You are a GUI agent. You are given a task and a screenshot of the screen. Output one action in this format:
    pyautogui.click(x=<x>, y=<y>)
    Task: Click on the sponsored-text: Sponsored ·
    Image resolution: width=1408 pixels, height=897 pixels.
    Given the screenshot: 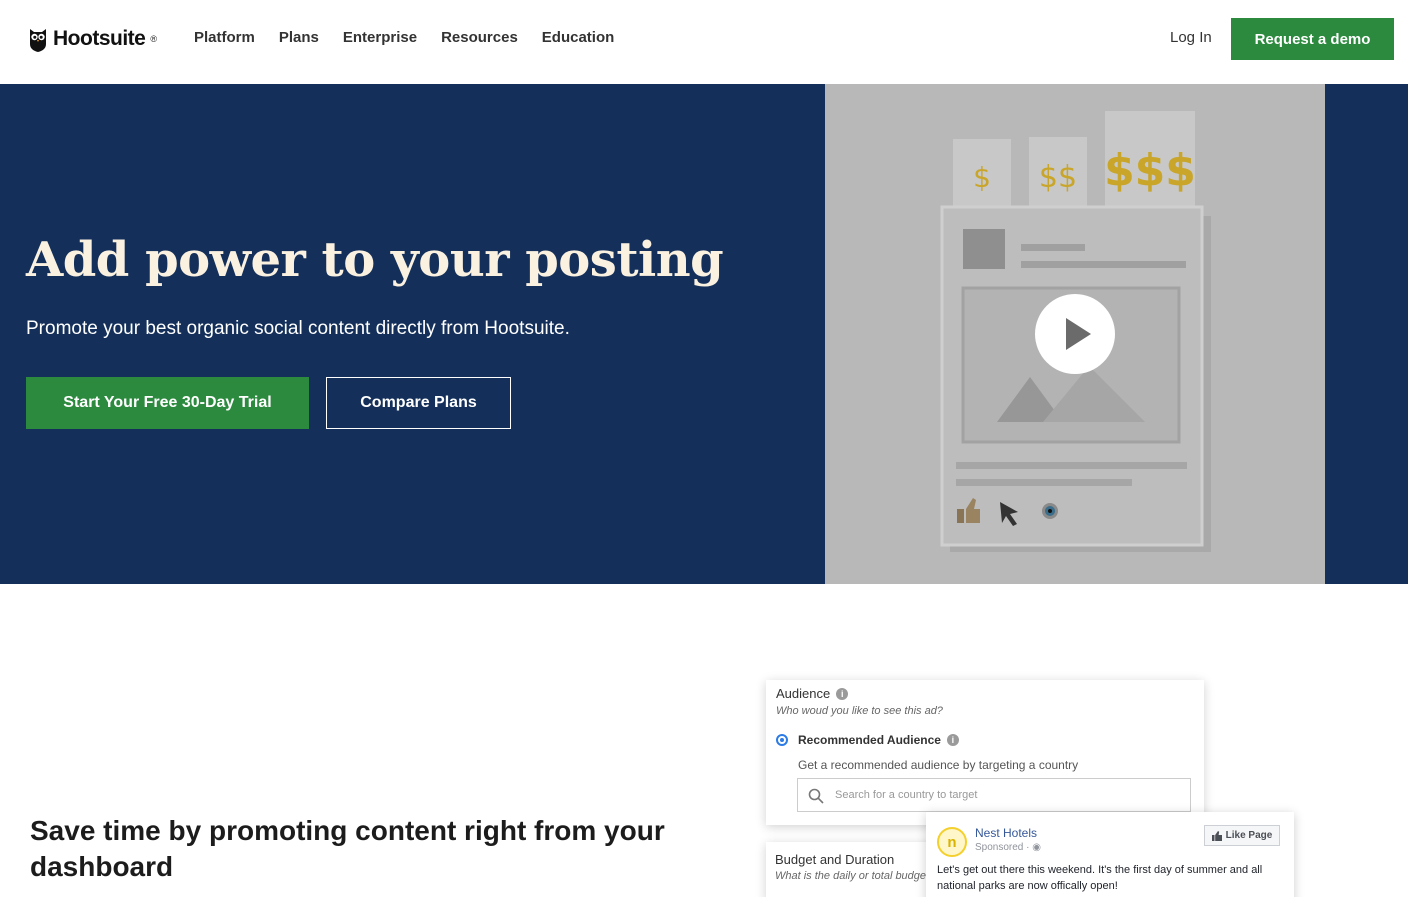 What is the action you would take?
    pyautogui.click(x=1004, y=847)
    